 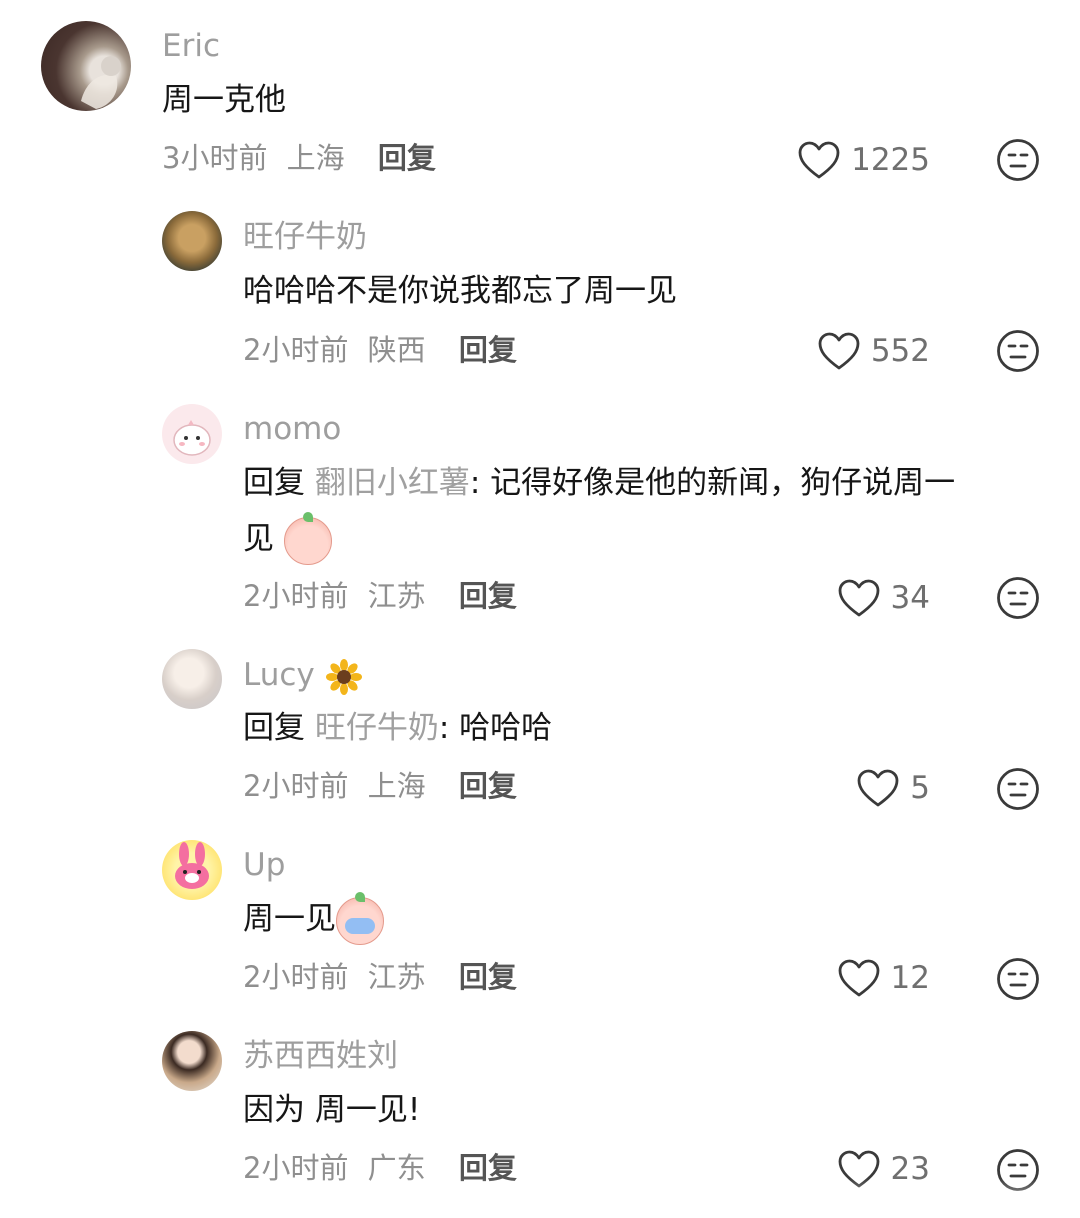 I want to click on bottom-fade, so click(x=540, y=1198).